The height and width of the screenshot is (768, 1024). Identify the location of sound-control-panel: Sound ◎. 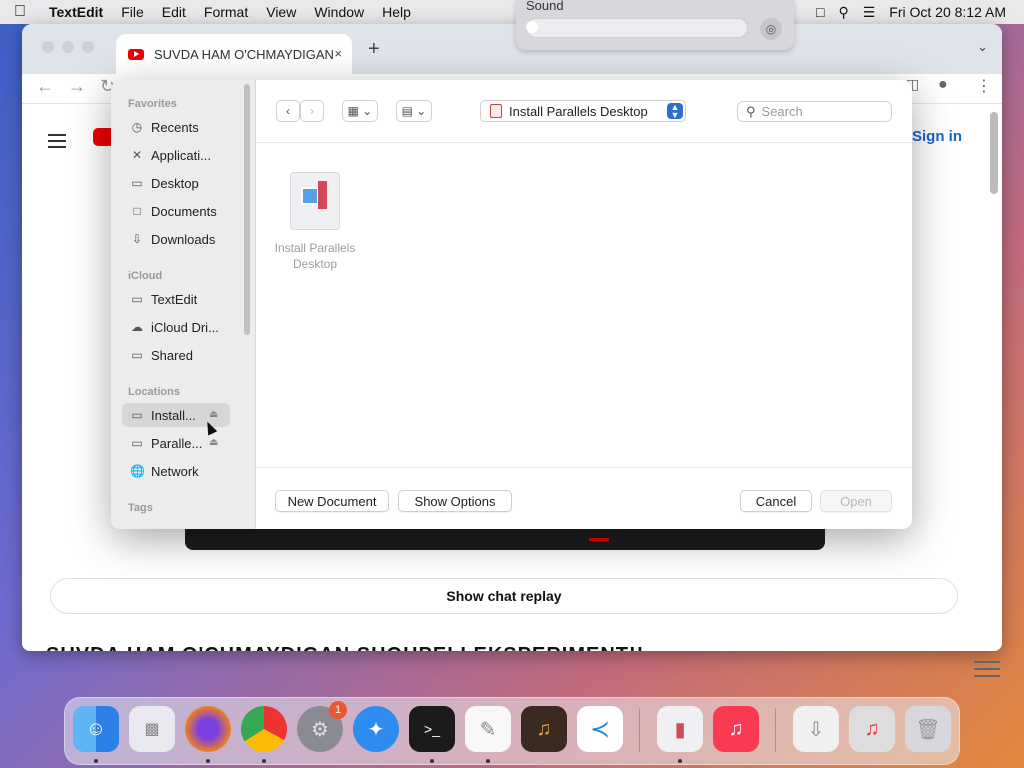
(655, 25).